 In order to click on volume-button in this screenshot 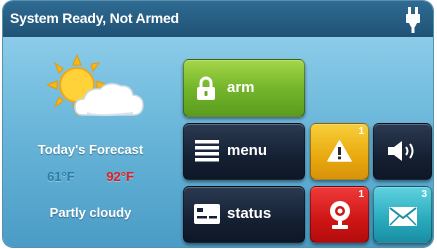, I will do `click(402, 151)`.